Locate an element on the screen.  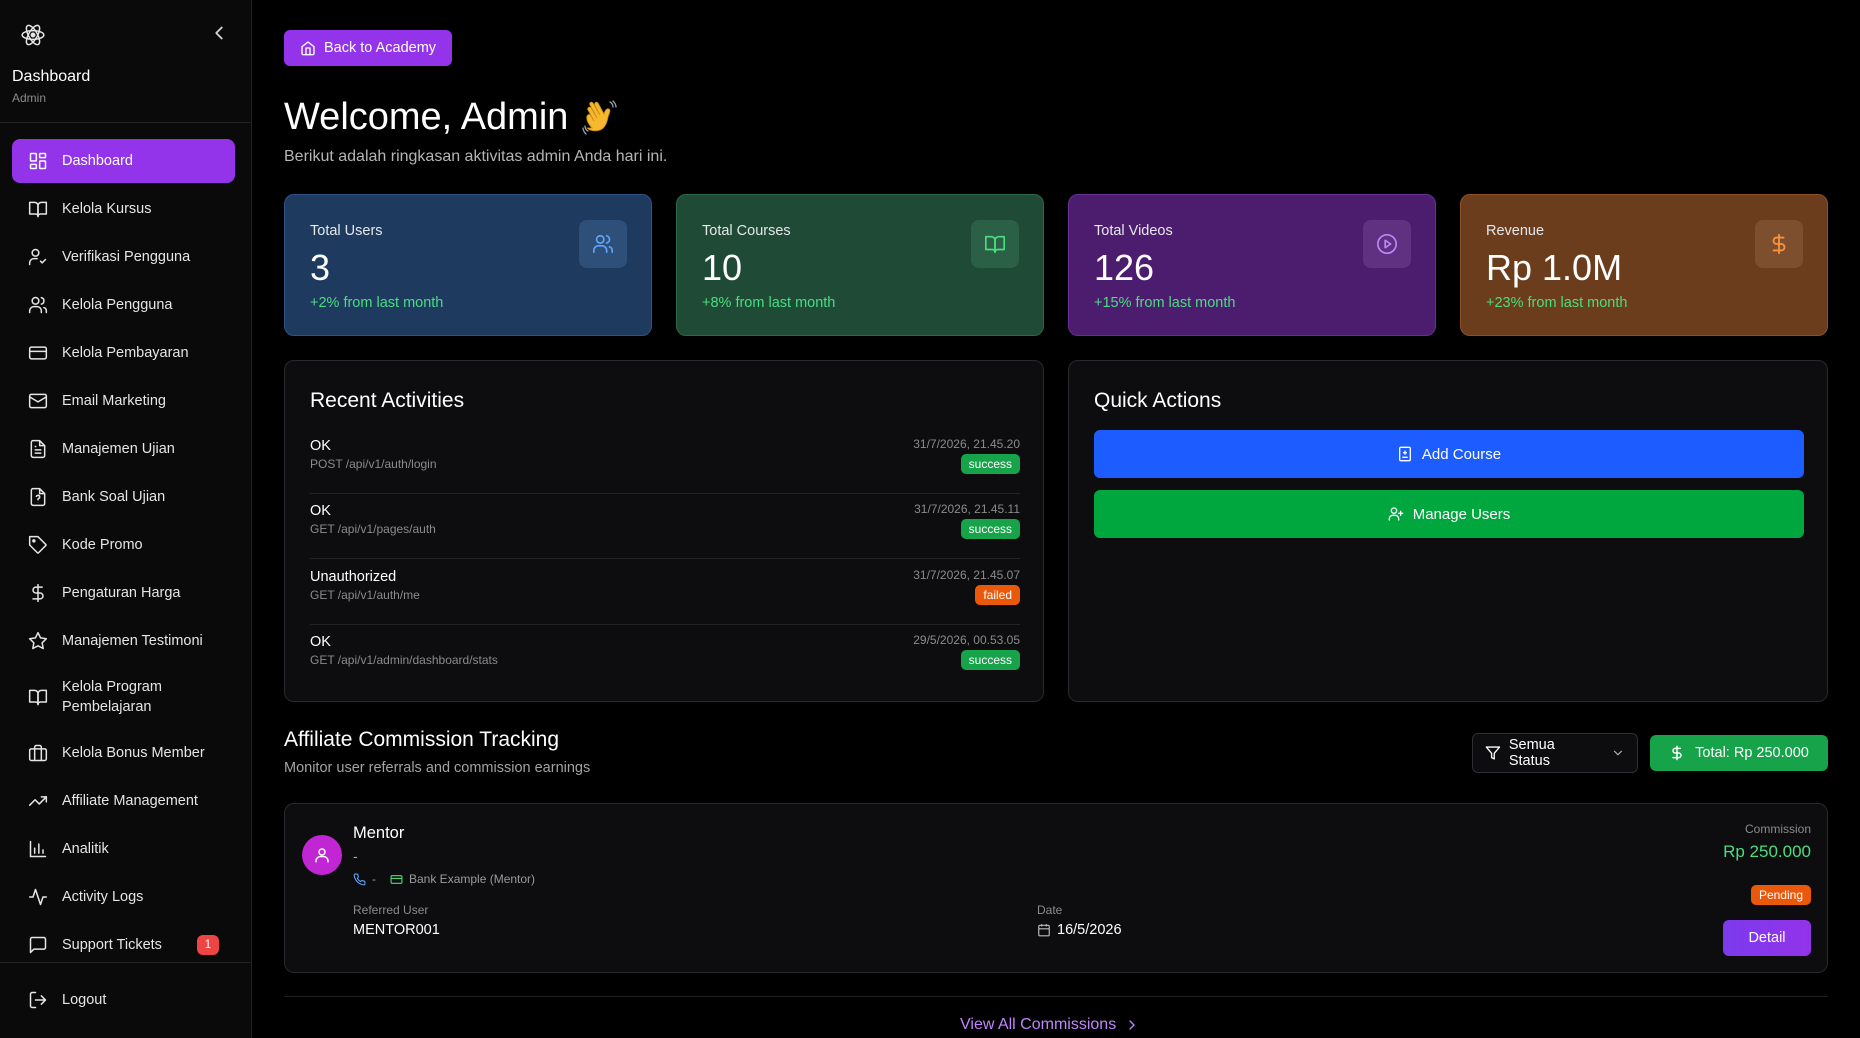
file-question-icon is located at coordinates (38, 497).